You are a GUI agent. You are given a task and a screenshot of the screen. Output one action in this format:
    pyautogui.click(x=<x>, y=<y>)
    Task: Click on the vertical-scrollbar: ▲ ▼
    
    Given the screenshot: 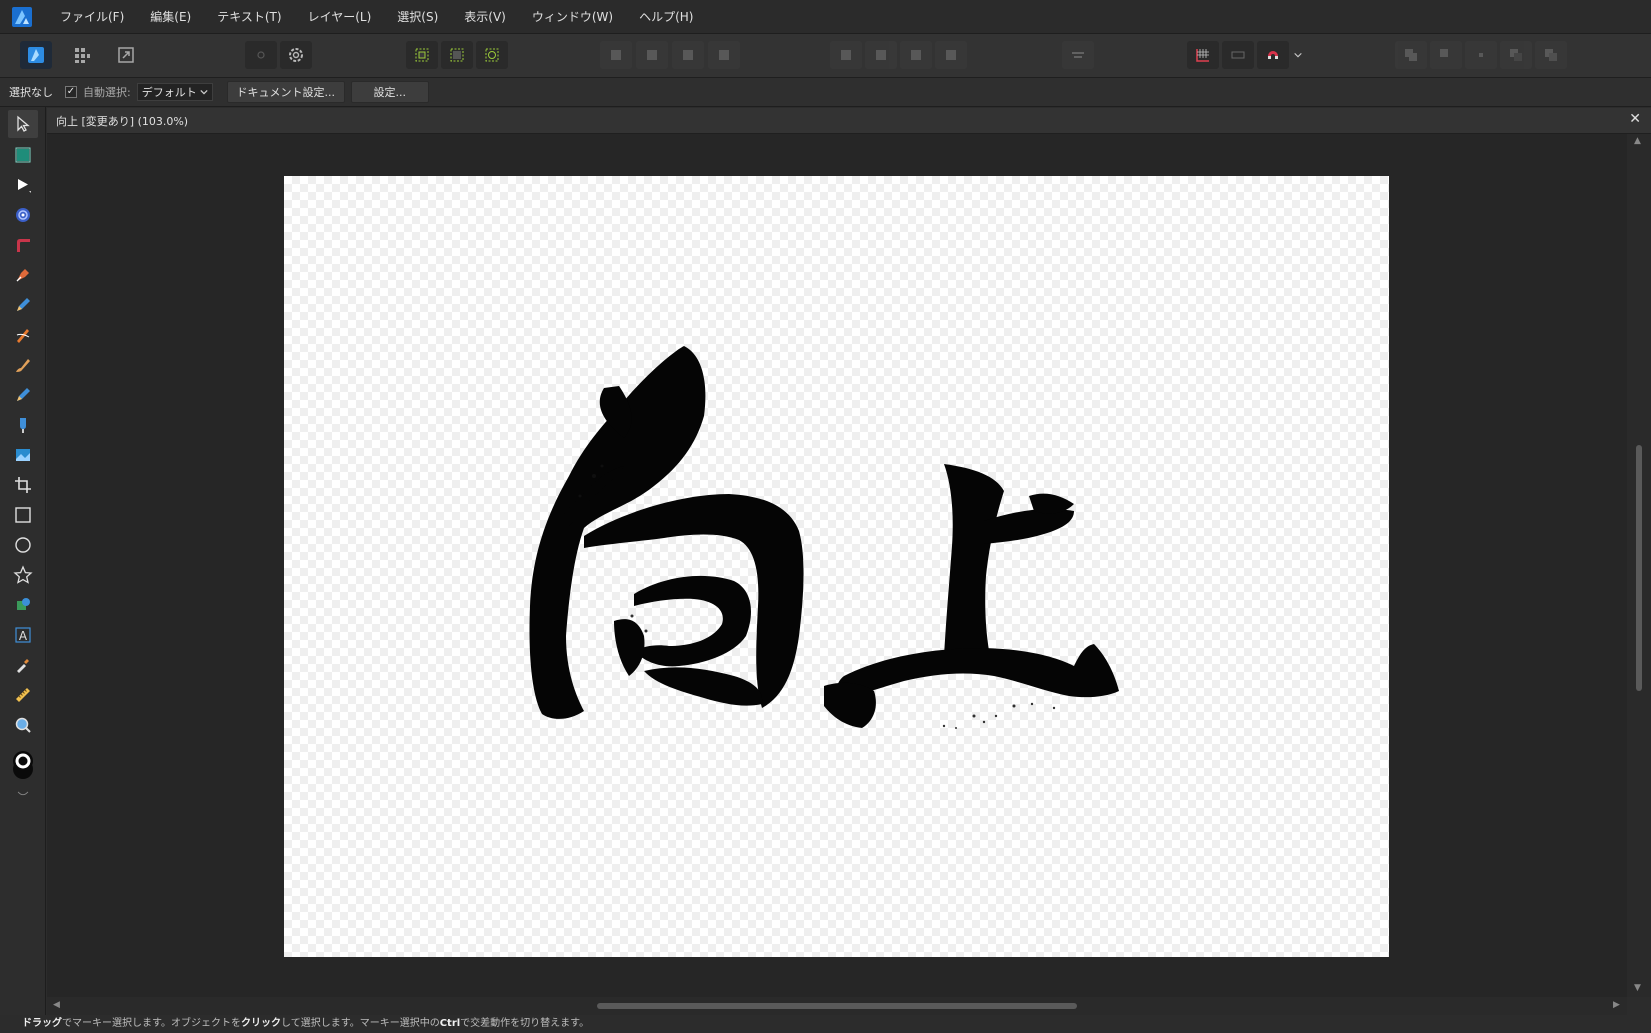 What is the action you would take?
    pyautogui.click(x=1639, y=565)
    